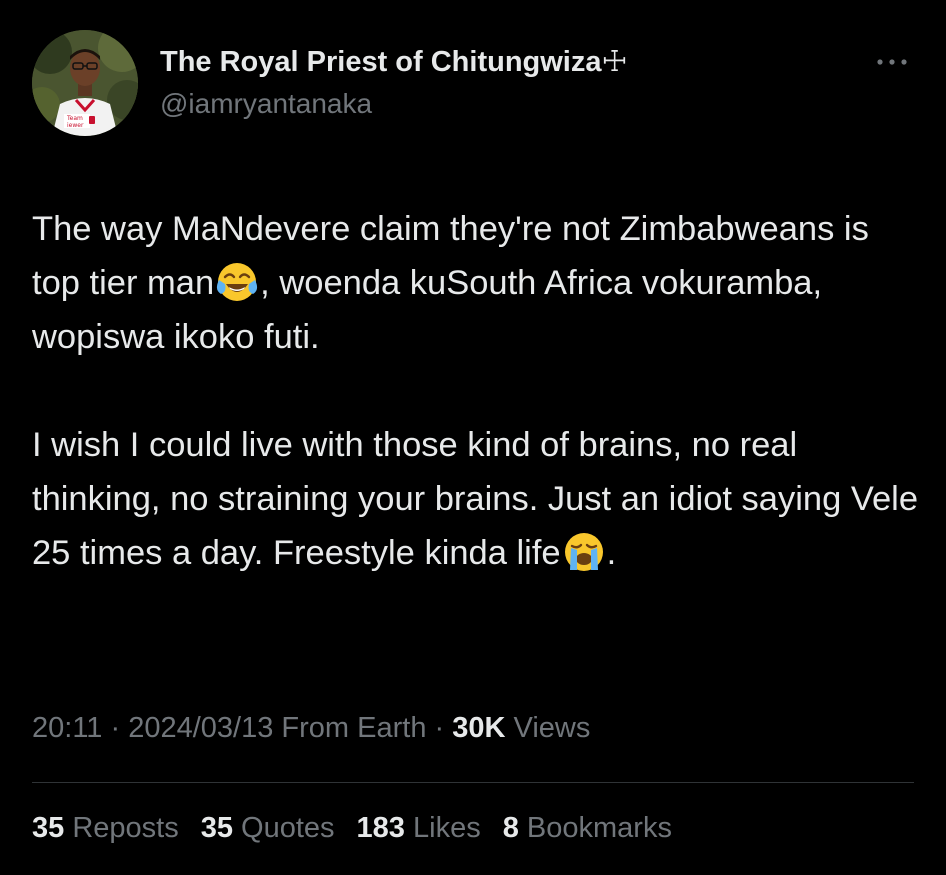 This screenshot has width=946, height=875. What do you see at coordinates (237, 282) in the screenshot?
I see `tears-of-joy-emoji-icon` at bounding box center [237, 282].